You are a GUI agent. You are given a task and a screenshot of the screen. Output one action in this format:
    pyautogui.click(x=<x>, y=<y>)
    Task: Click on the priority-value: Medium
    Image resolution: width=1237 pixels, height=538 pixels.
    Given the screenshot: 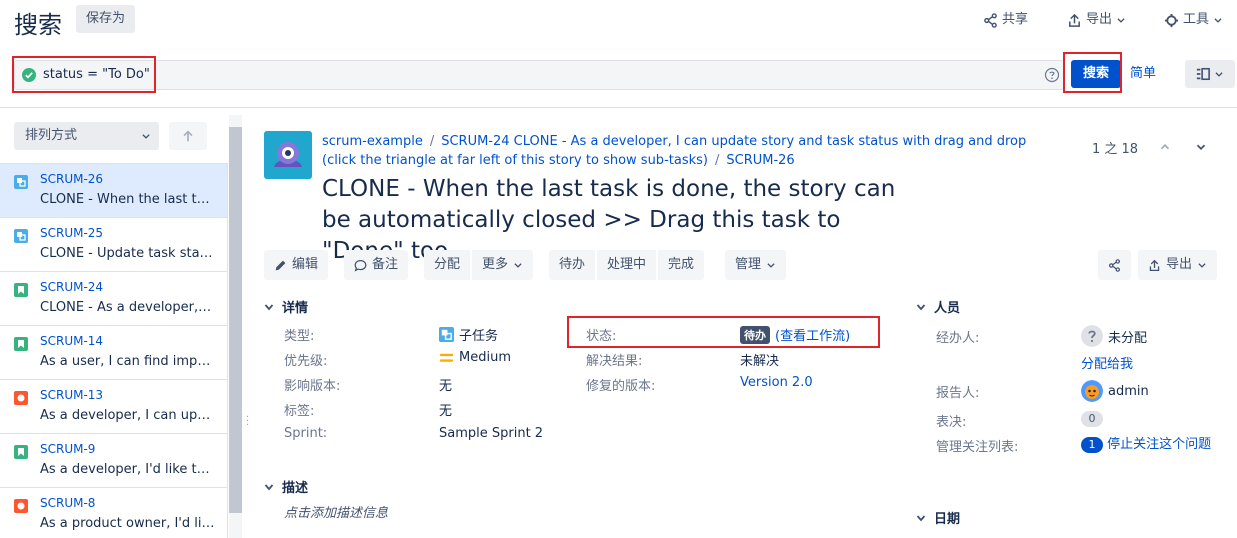 What is the action you would take?
    pyautogui.click(x=475, y=357)
    